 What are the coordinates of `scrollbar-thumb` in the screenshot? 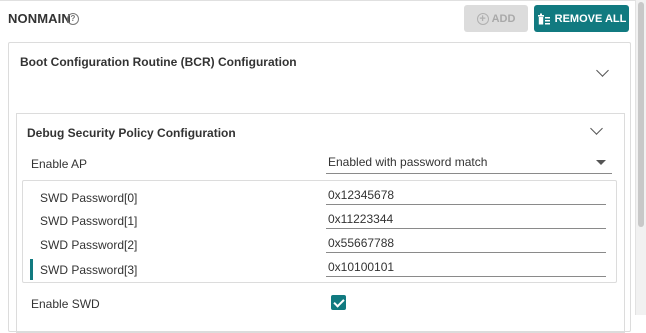 It's located at (641, 114).